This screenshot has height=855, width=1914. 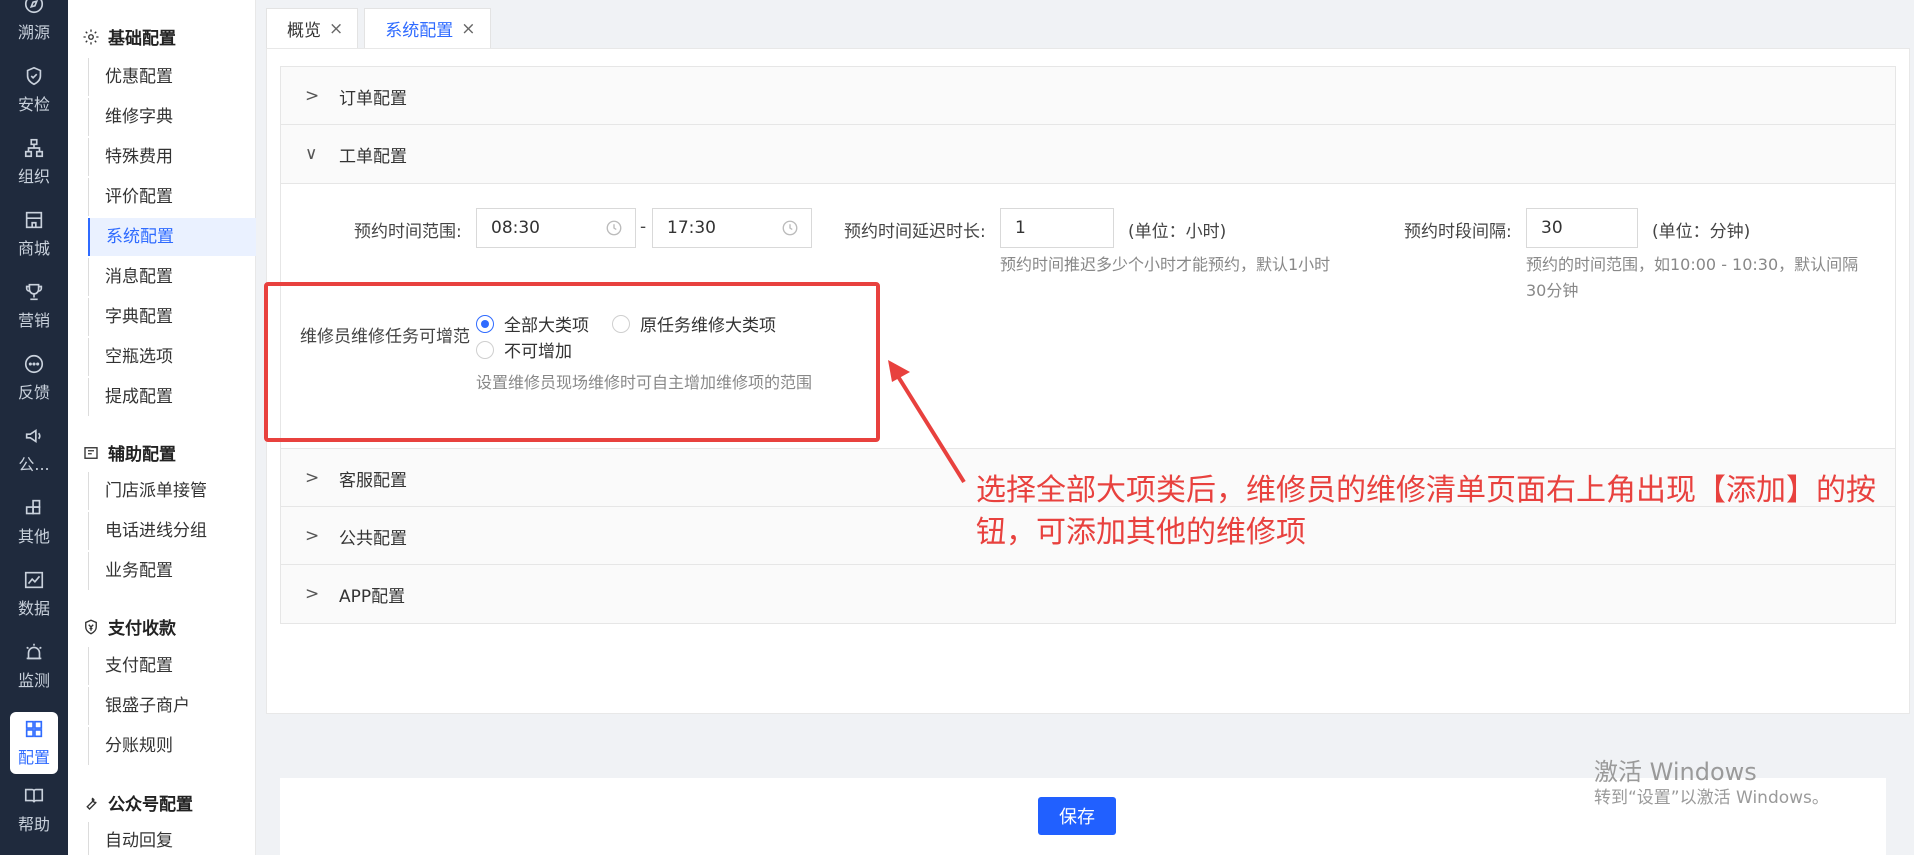 What do you see at coordinates (172, 197) in the screenshot?
I see `sidebar-item-review: 评价配置` at bounding box center [172, 197].